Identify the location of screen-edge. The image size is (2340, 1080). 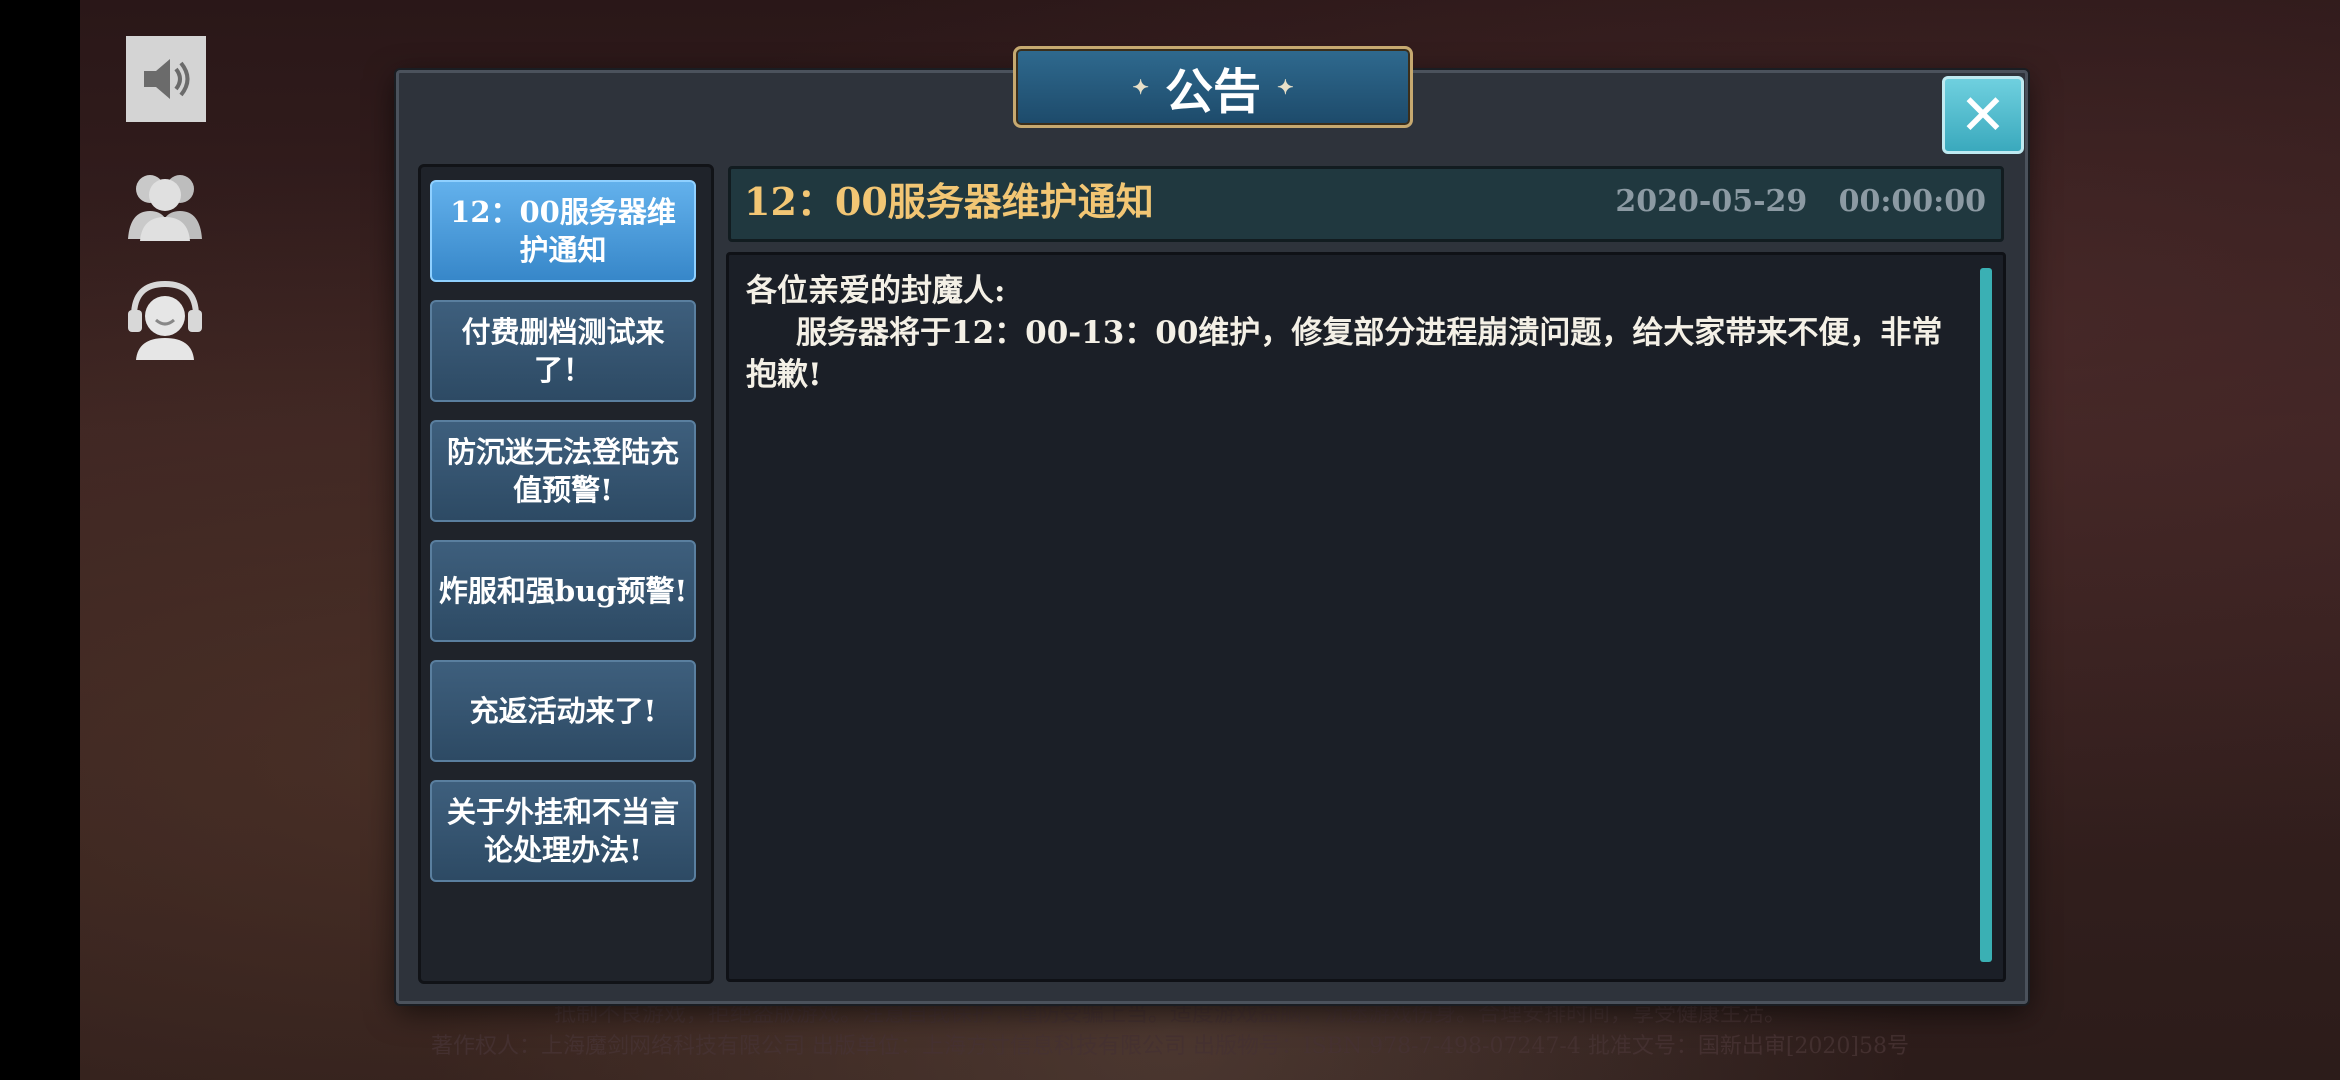
(40, 540).